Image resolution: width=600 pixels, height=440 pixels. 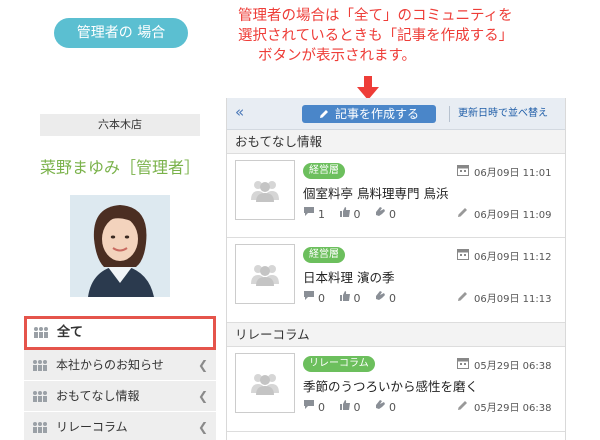 I want to click on nav-item-label: 本社からのお知らせ, so click(x=110, y=365).